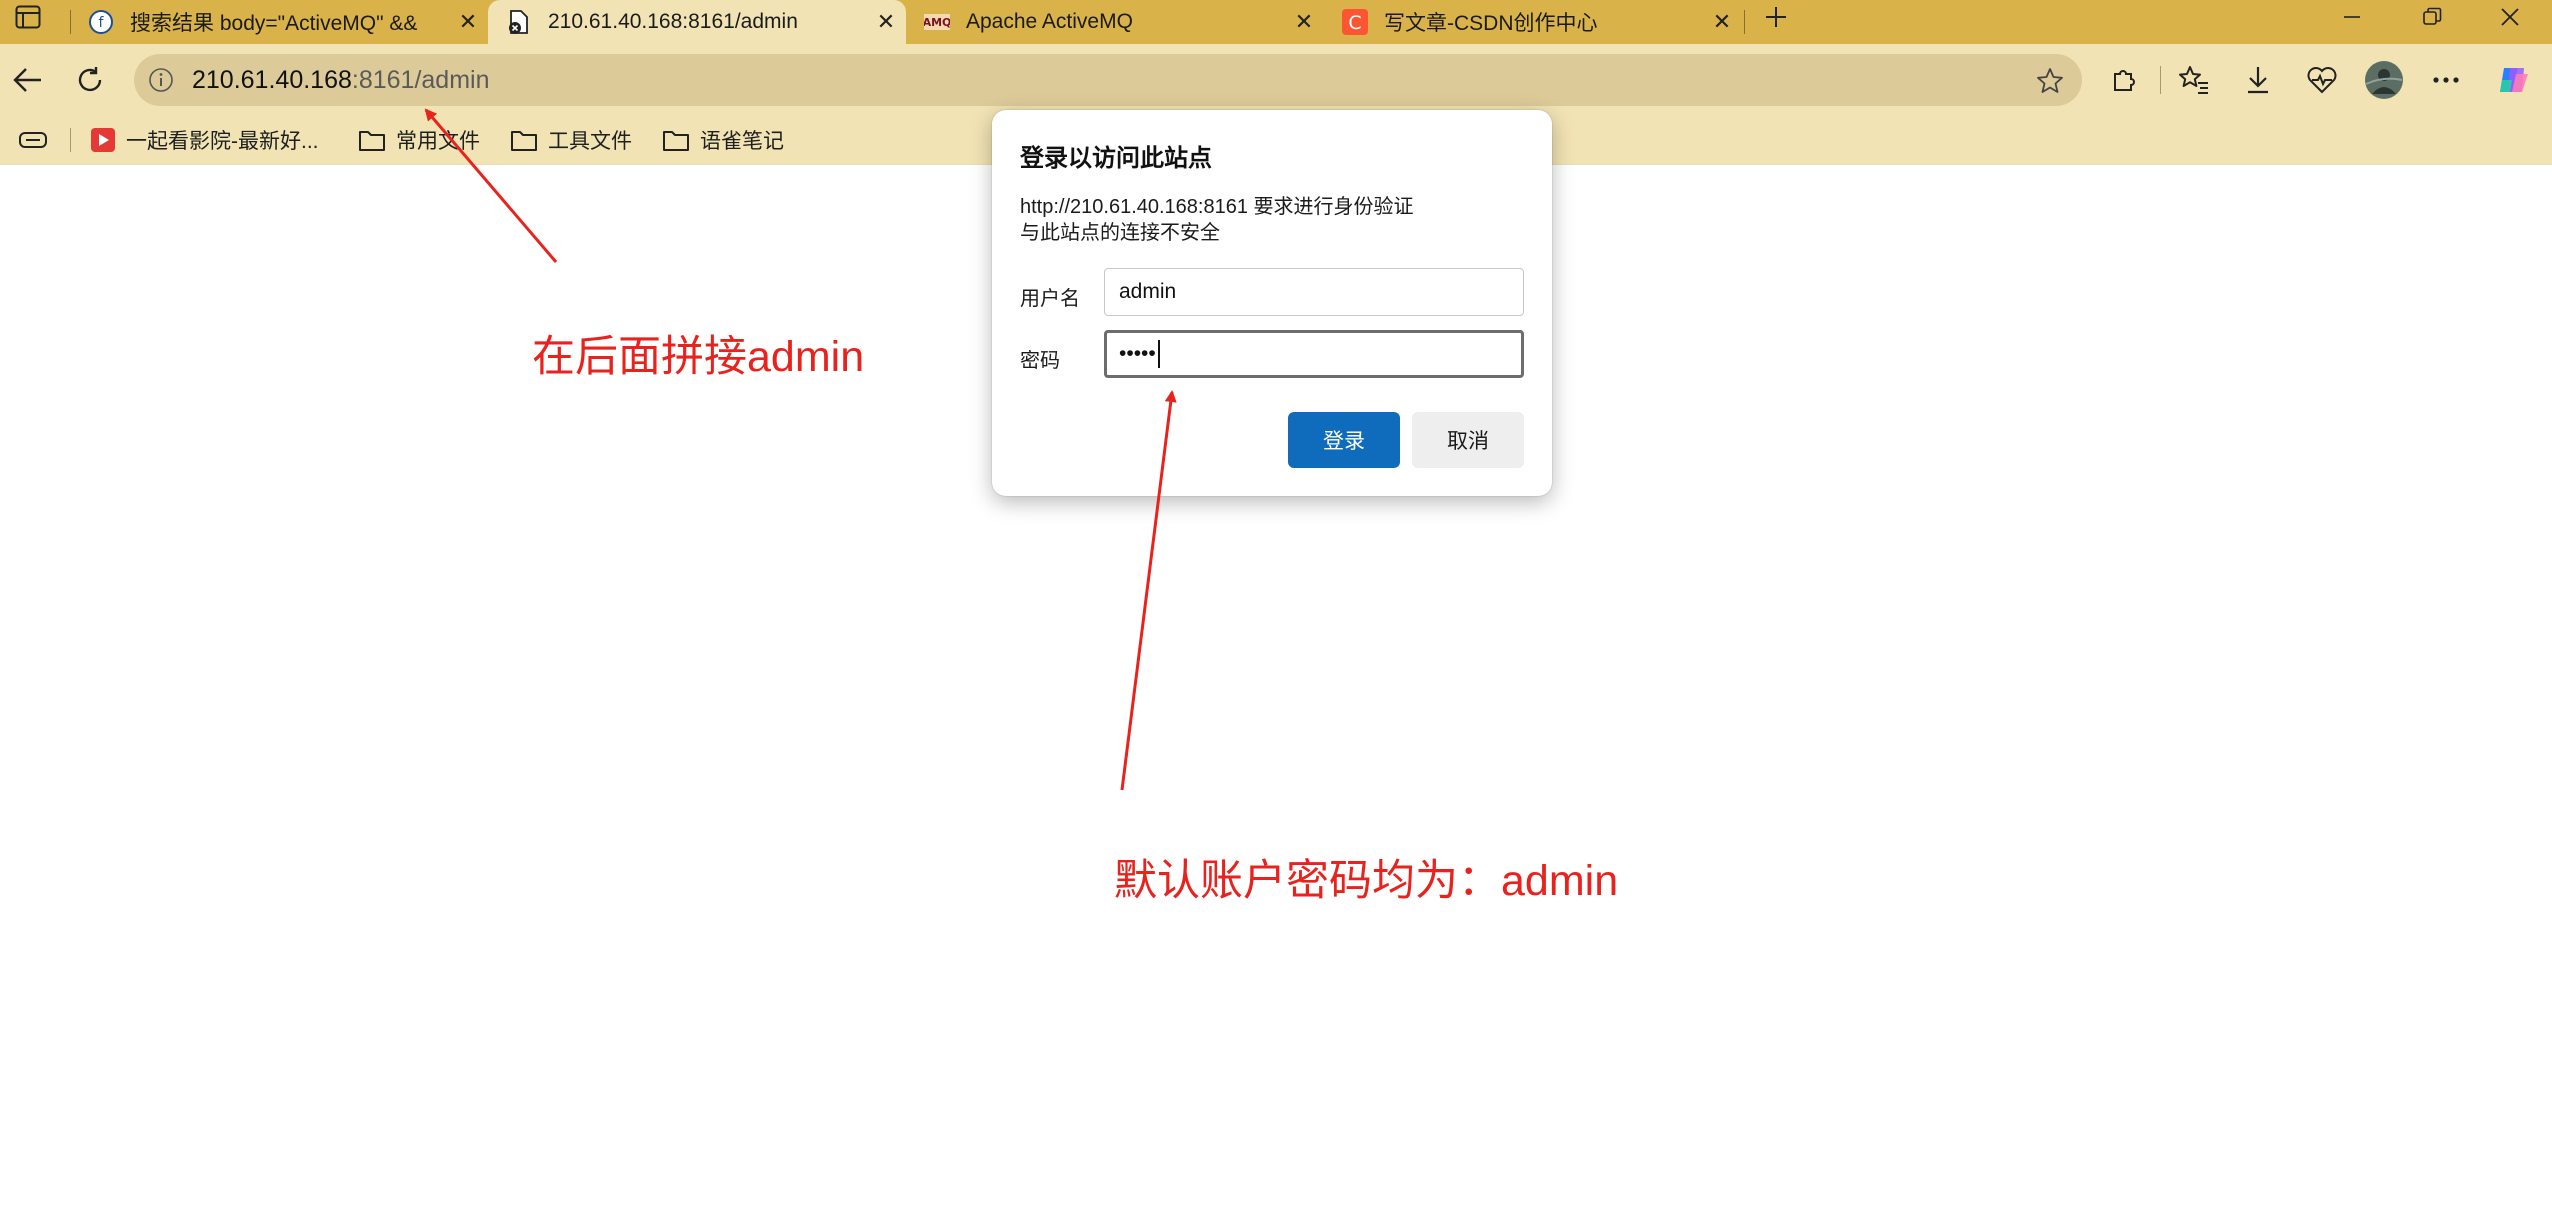 This screenshot has width=2552, height=1208. I want to click on profile-button, so click(2384, 80).